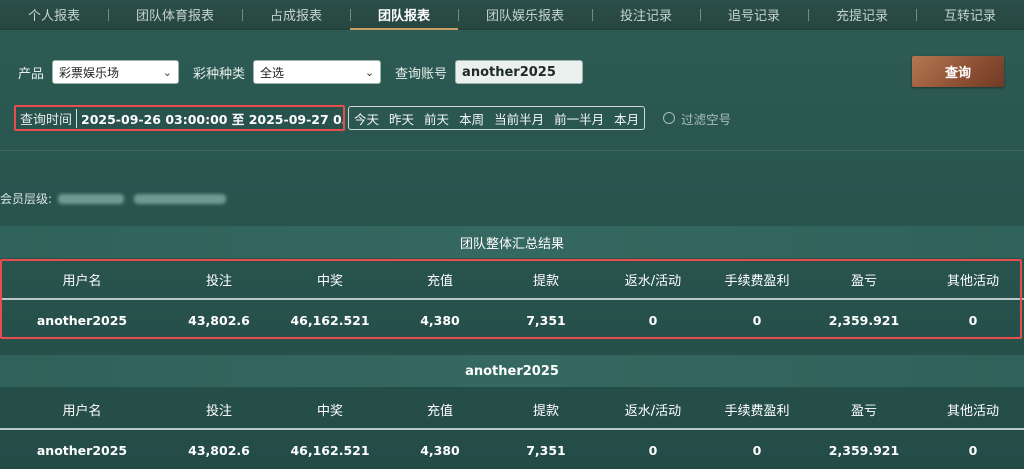 The image size is (1024, 469). Describe the element at coordinates (317, 72) in the screenshot. I see `category-select: 全选 ⌄` at that location.